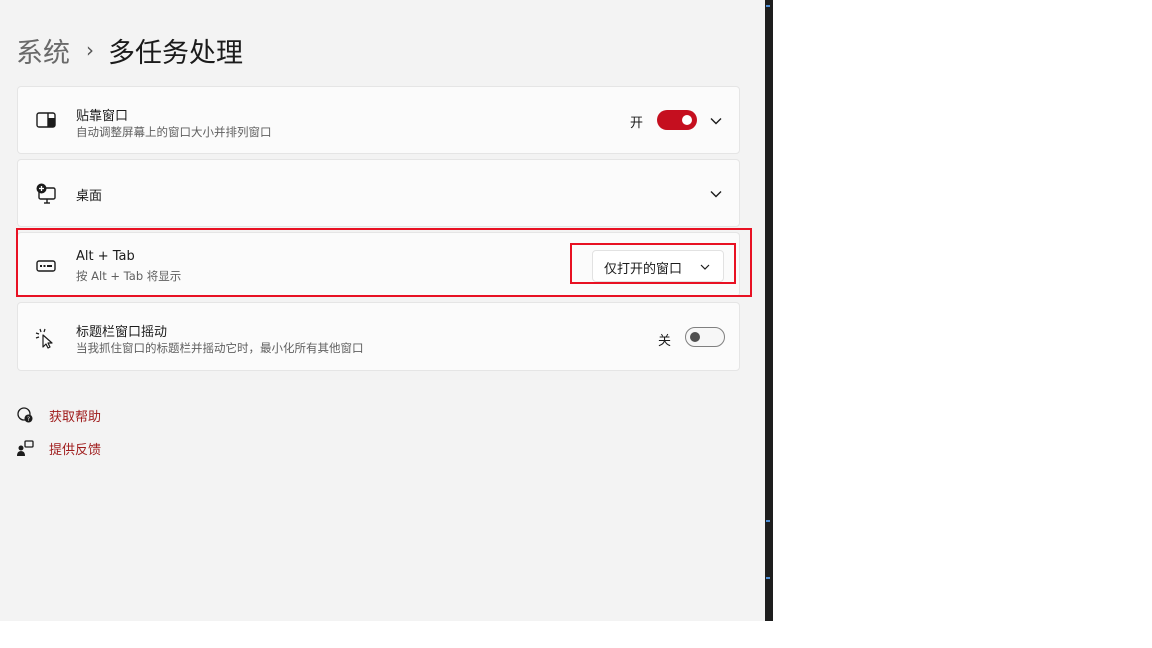 This screenshot has height=648, width=1152. Describe the element at coordinates (378, 120) in the screenshot. I see `snap-windows-card: 贴靠窗口 自动调整屏幕上的窗口大小并排列窗口 开` at that location.